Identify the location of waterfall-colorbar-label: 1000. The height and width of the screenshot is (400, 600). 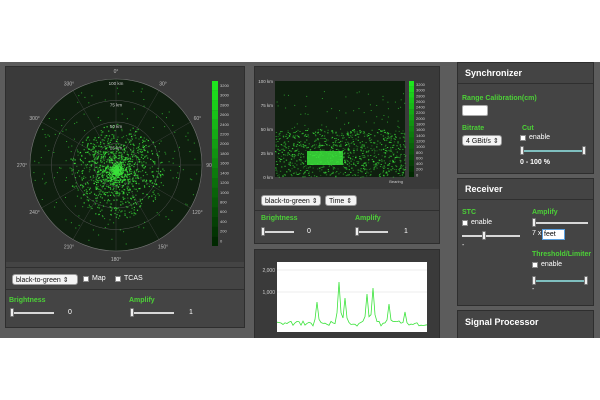
(421, 146).